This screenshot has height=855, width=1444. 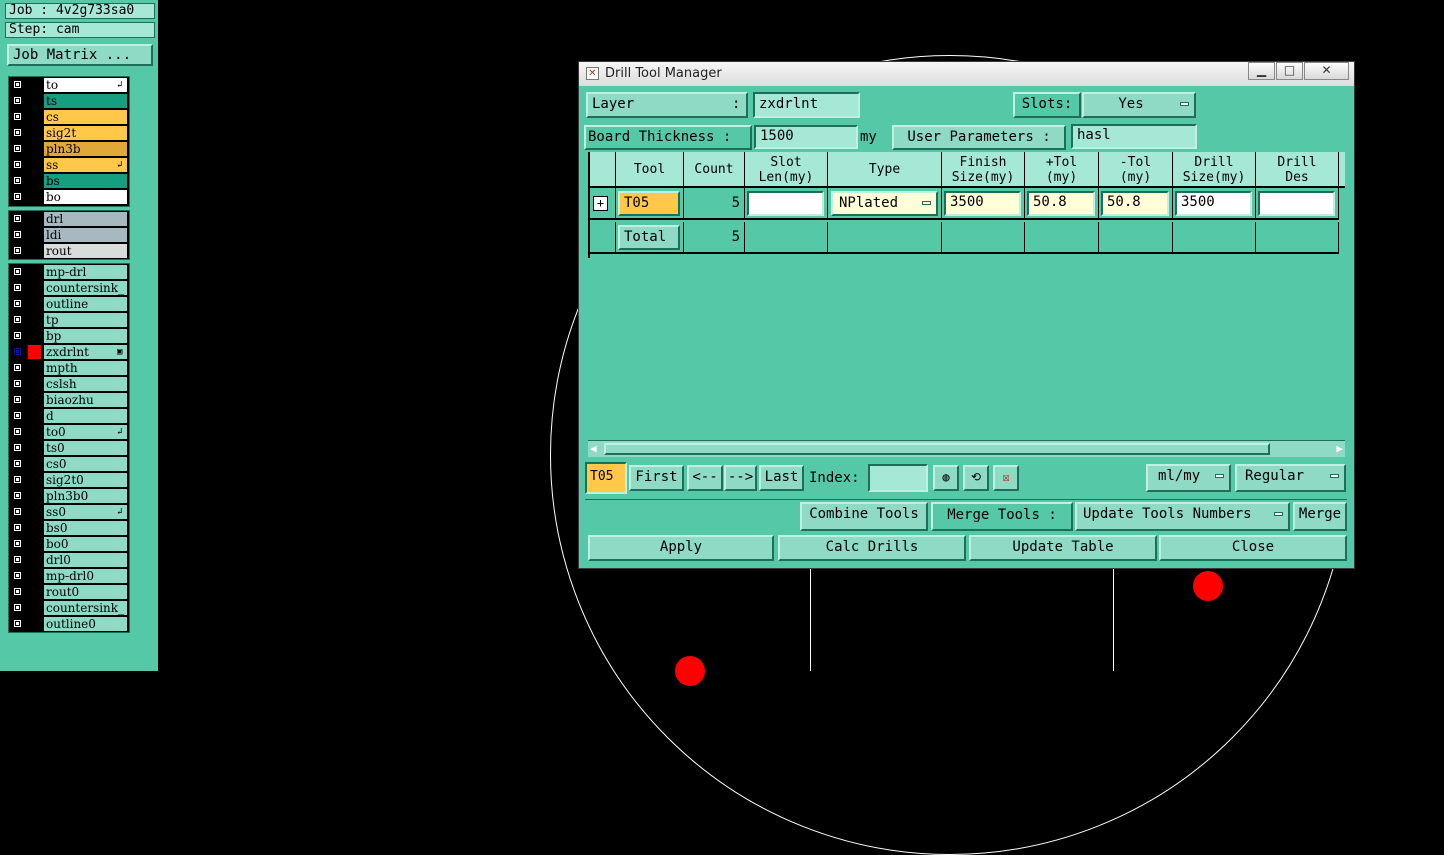 What do you see at coordinates (85, 304) in the screenshot?
I see `layer-name: outline` at bounding box center [85, 304].